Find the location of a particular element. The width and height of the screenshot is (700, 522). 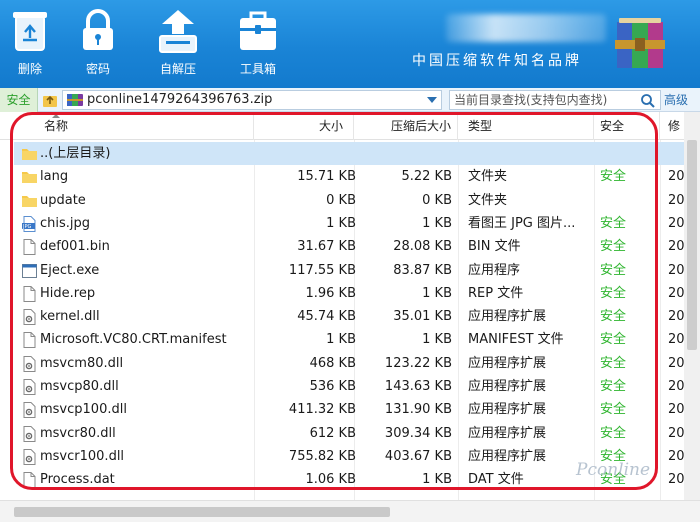

delete-button-label: 删除 is located at coordinates (29, 69).